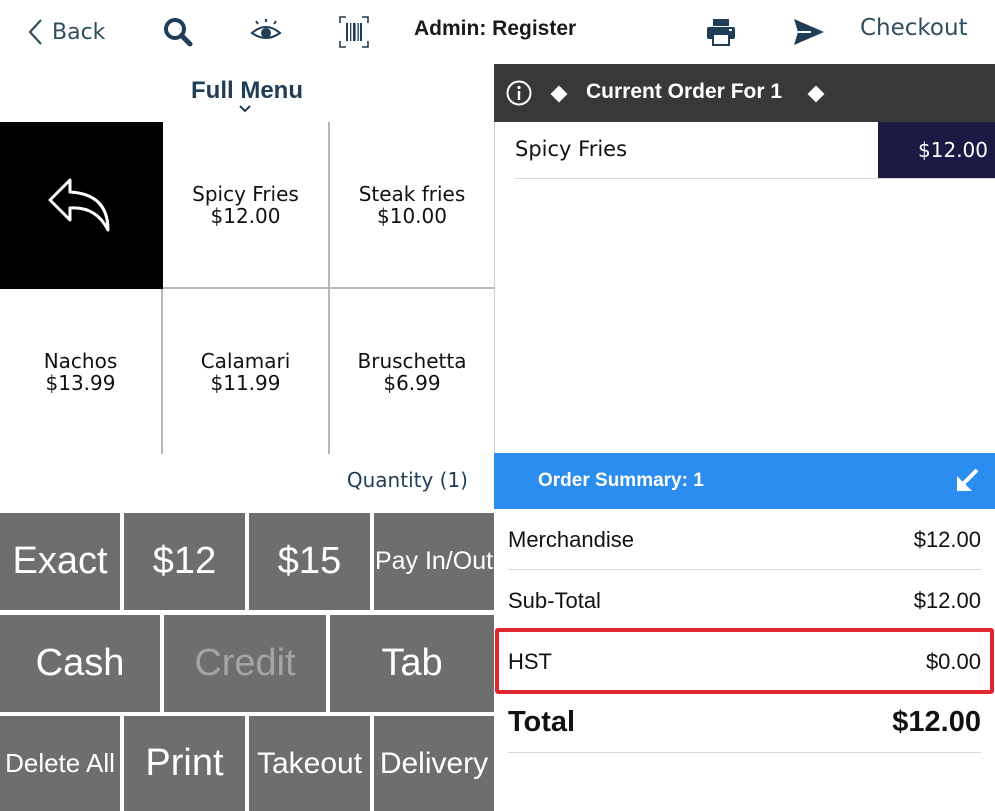 The width and height of the screenshot is (995, 811). Describe the element at coordinates (542, 722) in the screenshot. I see `total-label: Total` at that location.